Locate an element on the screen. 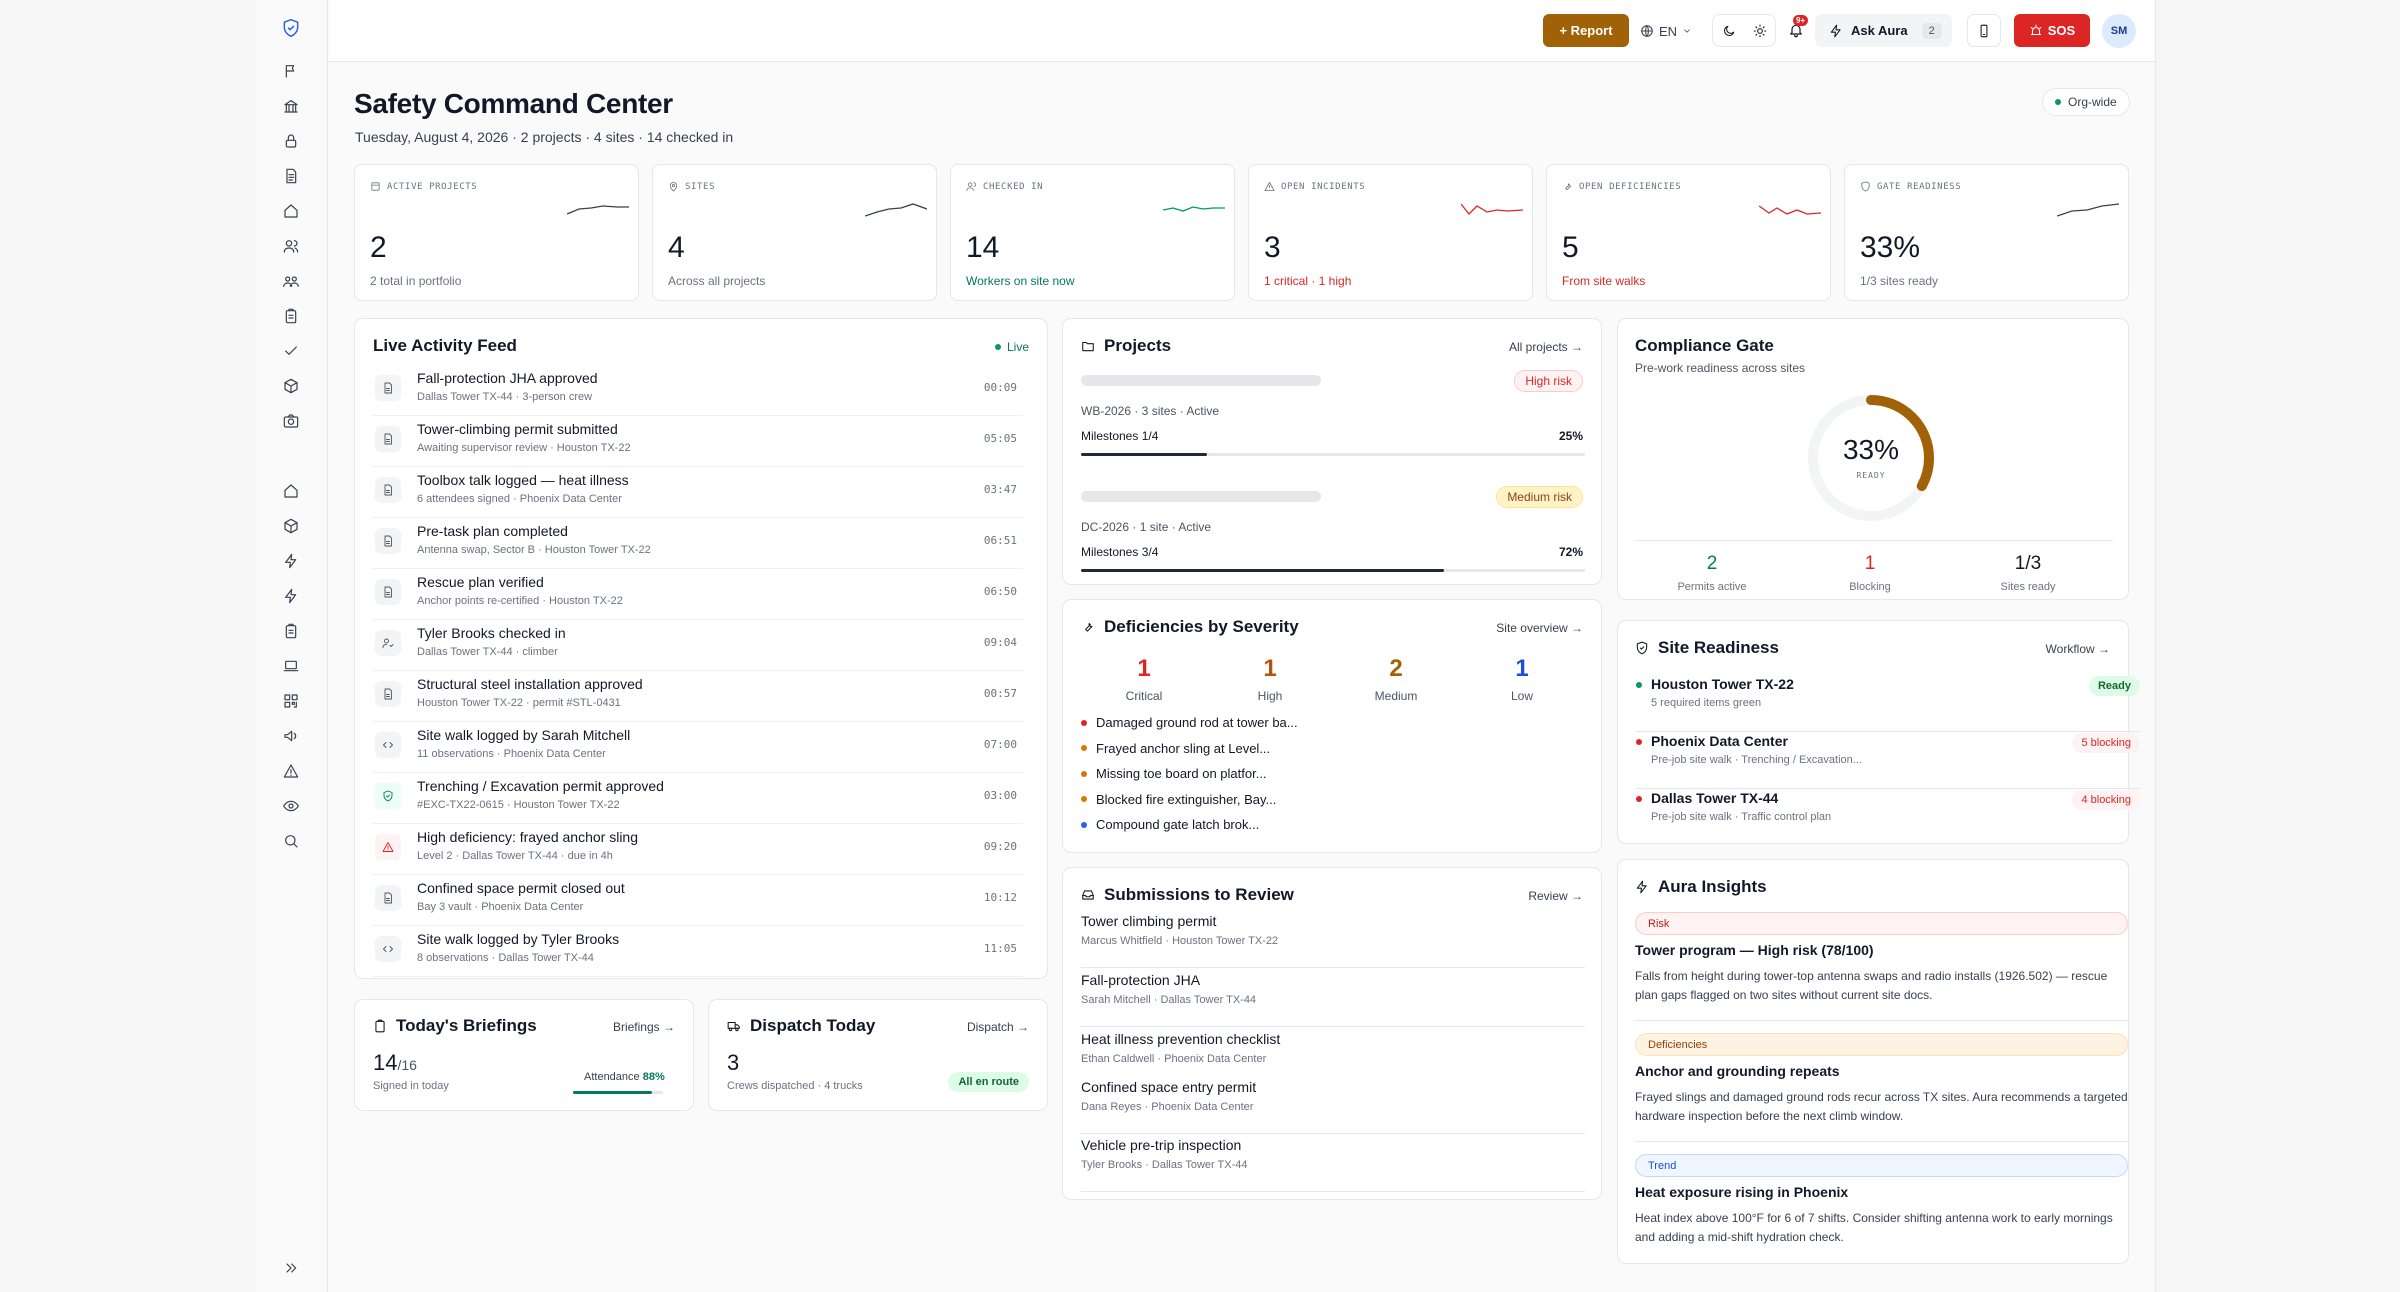 The height and width of the screenshot is (1292, 2400). feed-item-sub: 11 observations · Phoenix Data Center is located at coordinates (511, 754).